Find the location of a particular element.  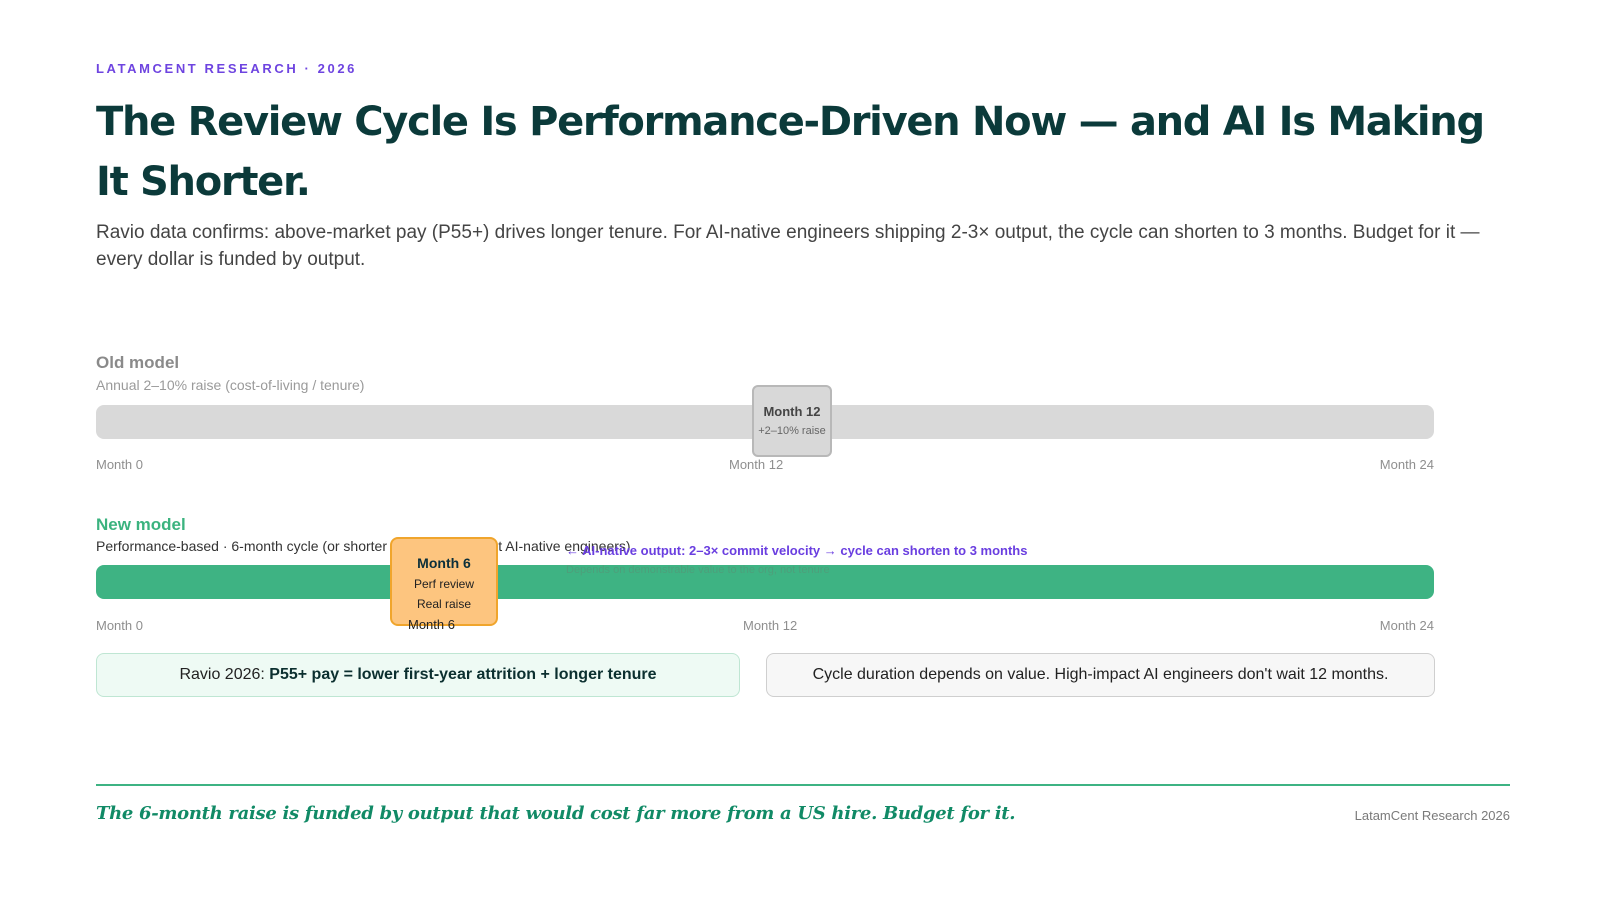

new-tick-month-12: Month 12 is located at coordinates (770, 625).